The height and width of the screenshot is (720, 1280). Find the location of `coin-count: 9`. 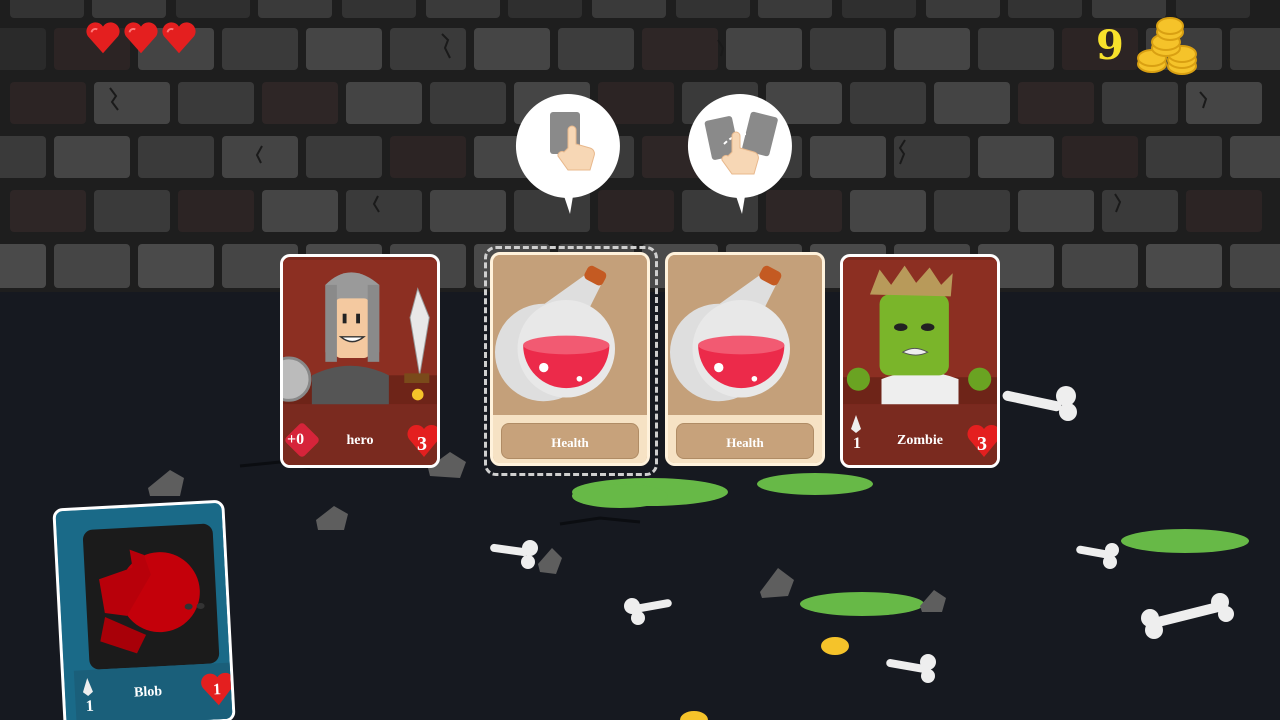

coin-count: 9 is located at coordinates (1110, 45).